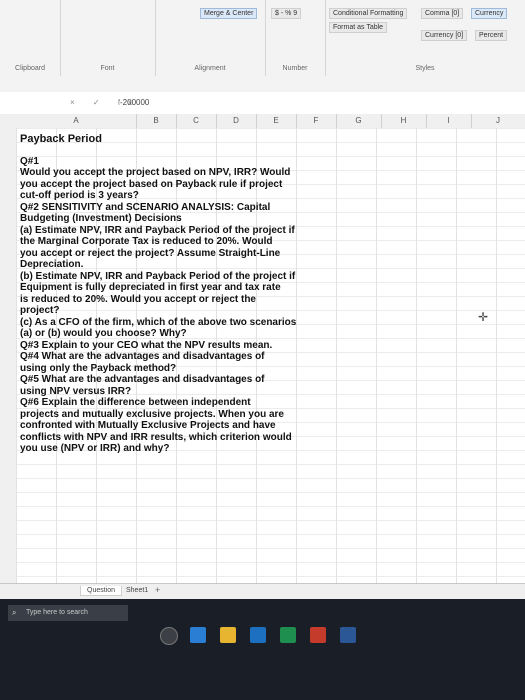 Image resolution: width=525 pixels, height=700 pixels. Describe the element at coordinates (449, 121) in the screenshot. I see `column-header-i: I` at that location.